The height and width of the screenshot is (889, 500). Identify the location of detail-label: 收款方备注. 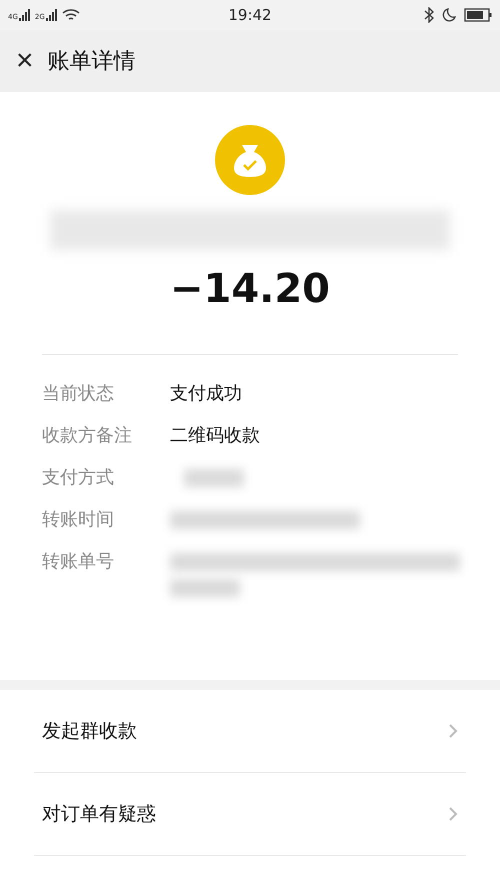
(87, 436).